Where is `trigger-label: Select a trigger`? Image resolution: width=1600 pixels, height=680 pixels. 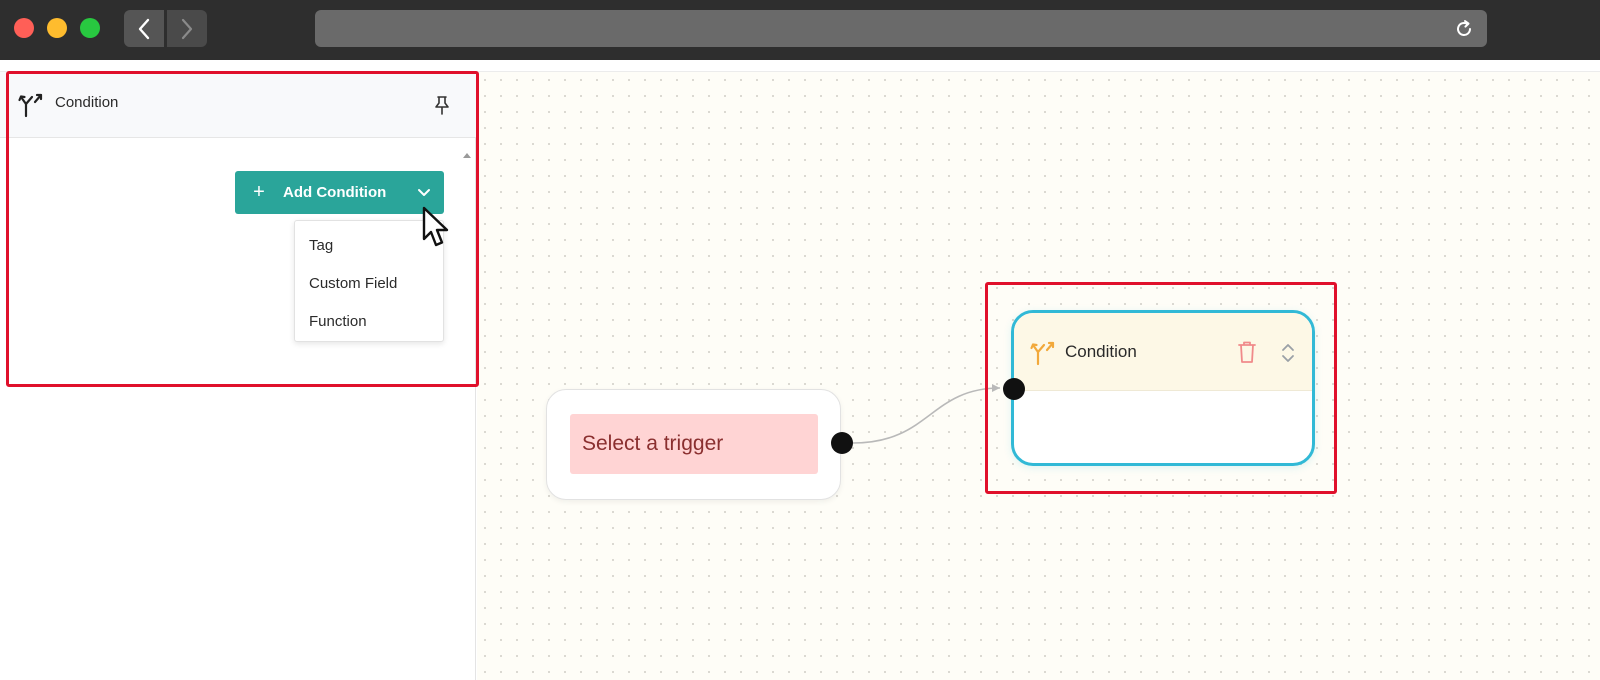
trigger-label: Select a trigger is located at coordinates (653, 443).